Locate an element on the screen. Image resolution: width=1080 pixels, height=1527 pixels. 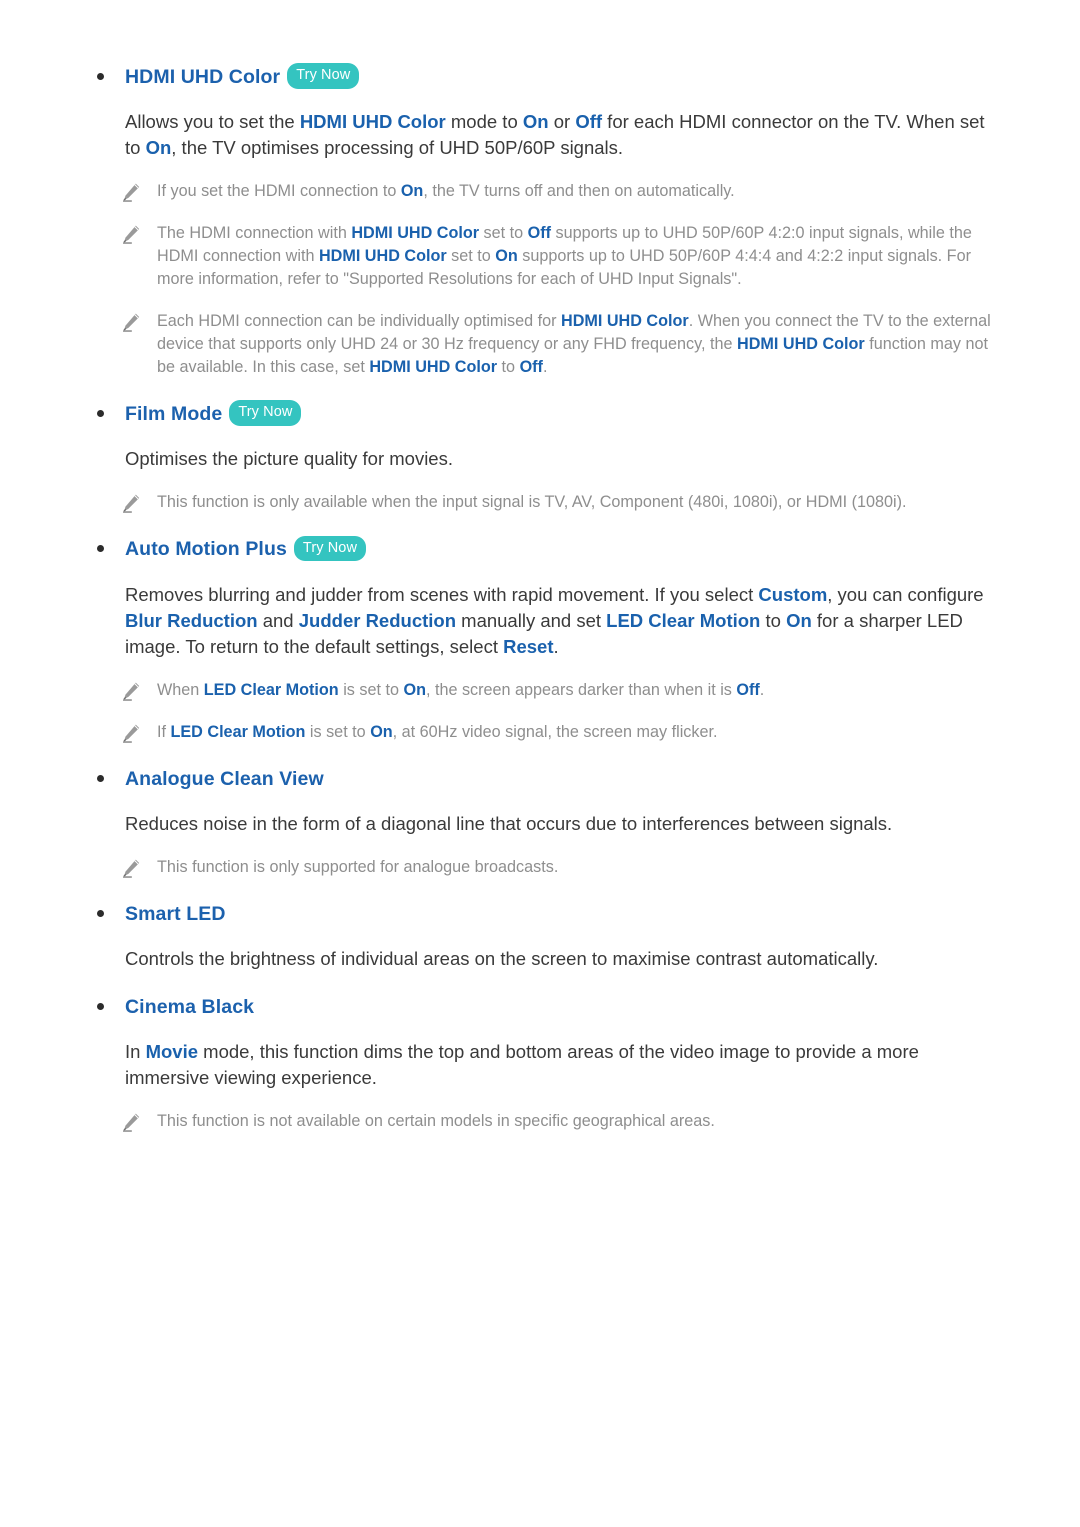
emphasis-term: Custom is located at coordinates (793, 594).